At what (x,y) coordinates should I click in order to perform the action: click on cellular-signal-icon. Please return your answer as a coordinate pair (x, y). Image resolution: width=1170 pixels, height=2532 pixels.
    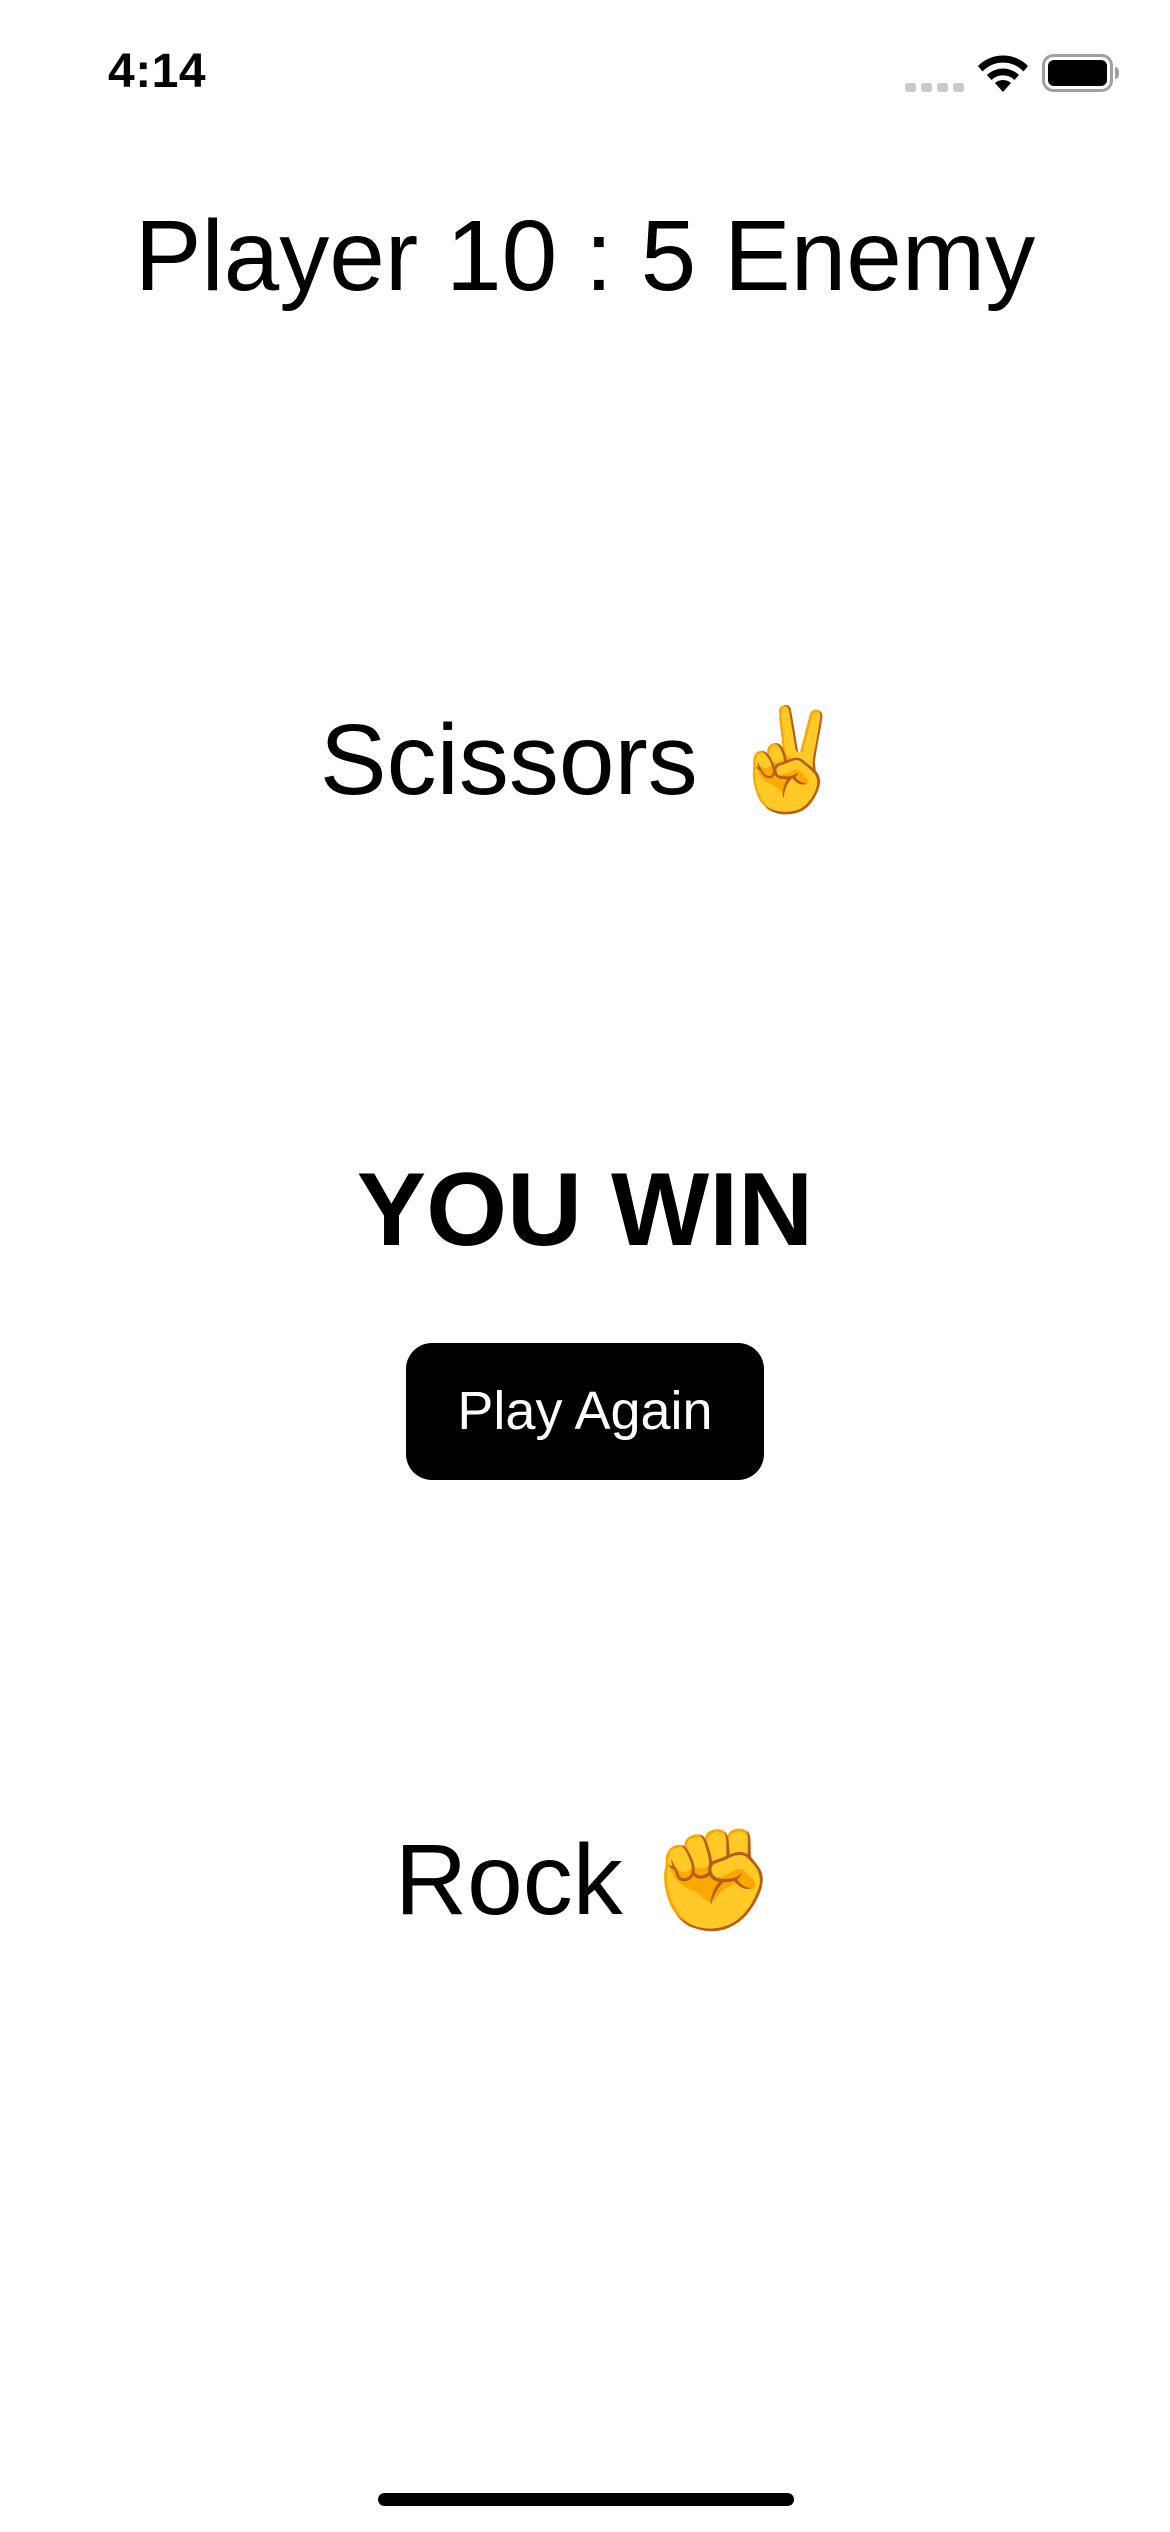
    Looking at the image, I should click on (934, 87).